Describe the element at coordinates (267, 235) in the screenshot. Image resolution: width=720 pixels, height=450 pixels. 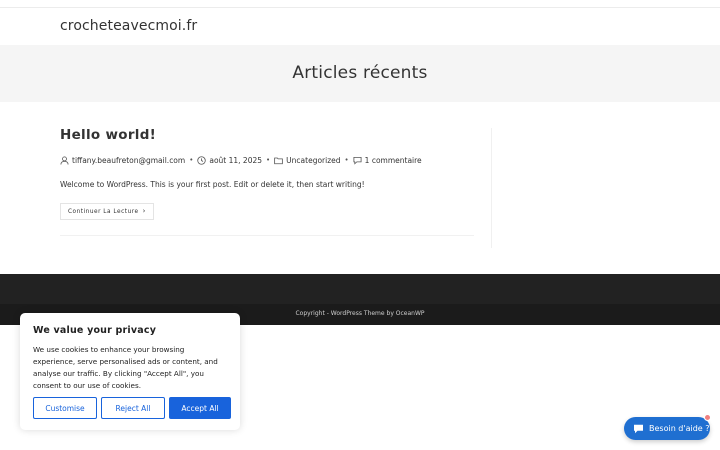
I see `post-divider` at that location.